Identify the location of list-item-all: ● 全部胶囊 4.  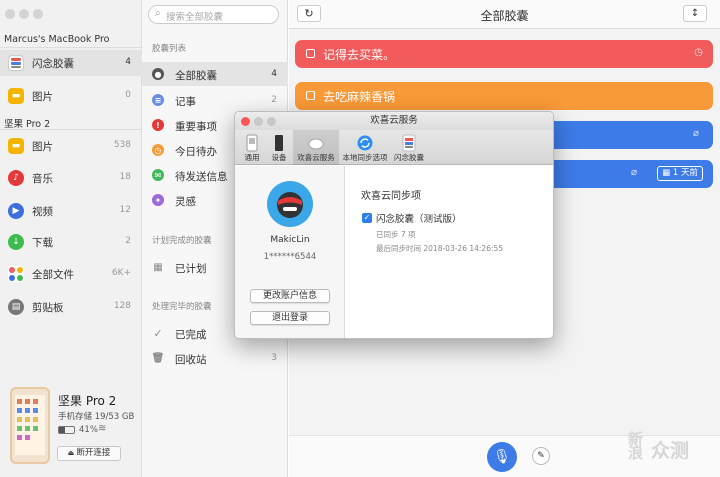
(215, 74).